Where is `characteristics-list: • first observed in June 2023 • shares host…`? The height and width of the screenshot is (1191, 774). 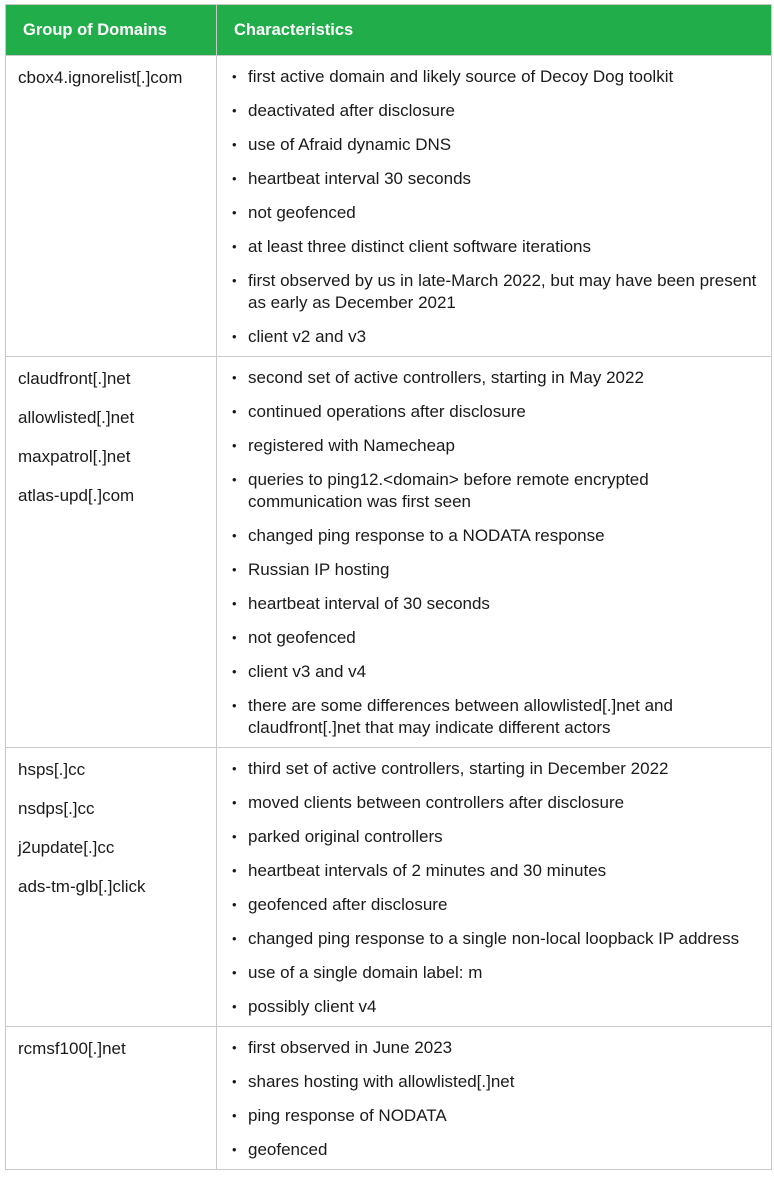
characteristics-list: • first observed in June 2023 • shares host… is located at coordinates (494, 1099).